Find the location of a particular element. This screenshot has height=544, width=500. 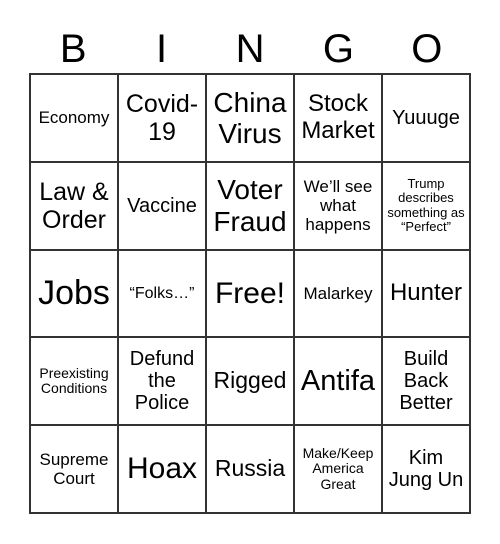

bingo-cell: “Folks…” is located at coordinates (162, 293).